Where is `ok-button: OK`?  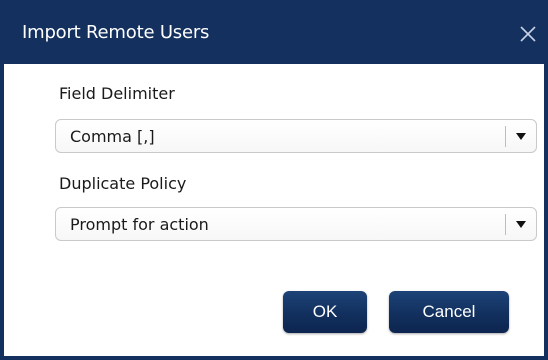 ok-button: OK is located at coordinates (325, 312).